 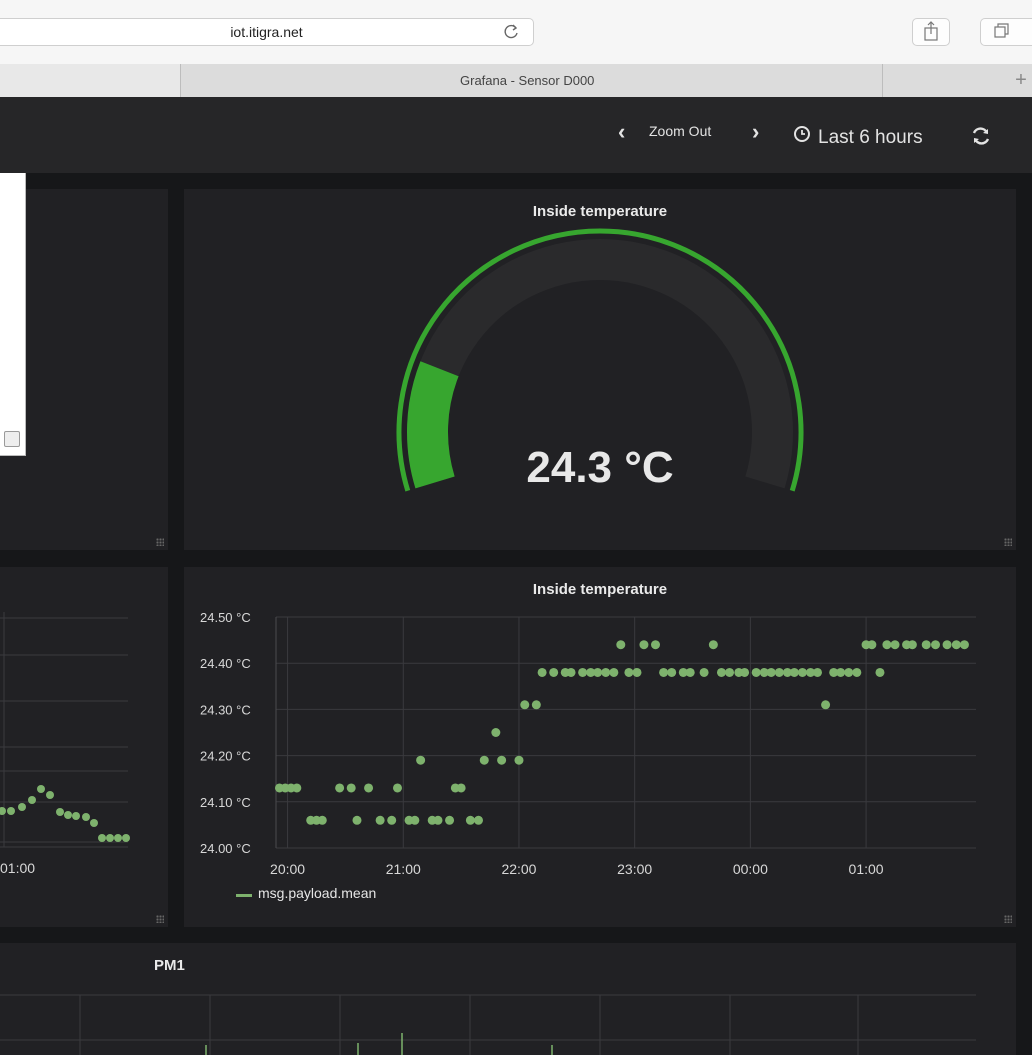 What do you see at coordinates (512, 31) in the screenshot?
I see `reload-icon` at bounding box center [512, 31].